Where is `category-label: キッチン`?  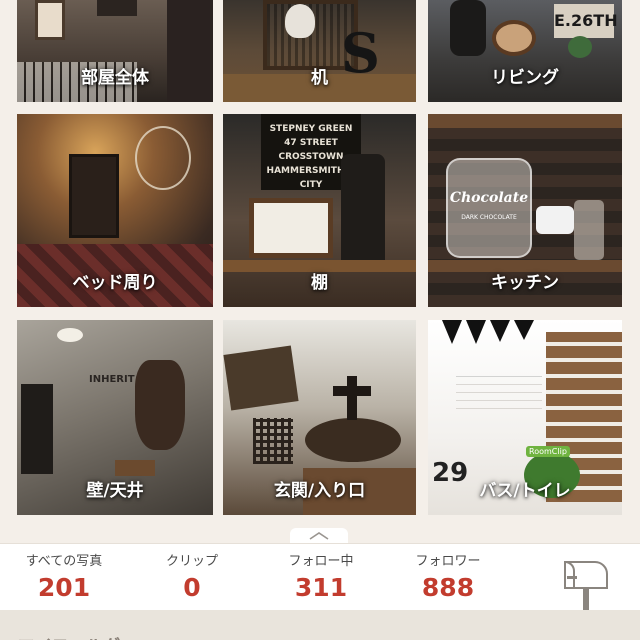
category-label: キッチン is located at coordinates (525, 283).